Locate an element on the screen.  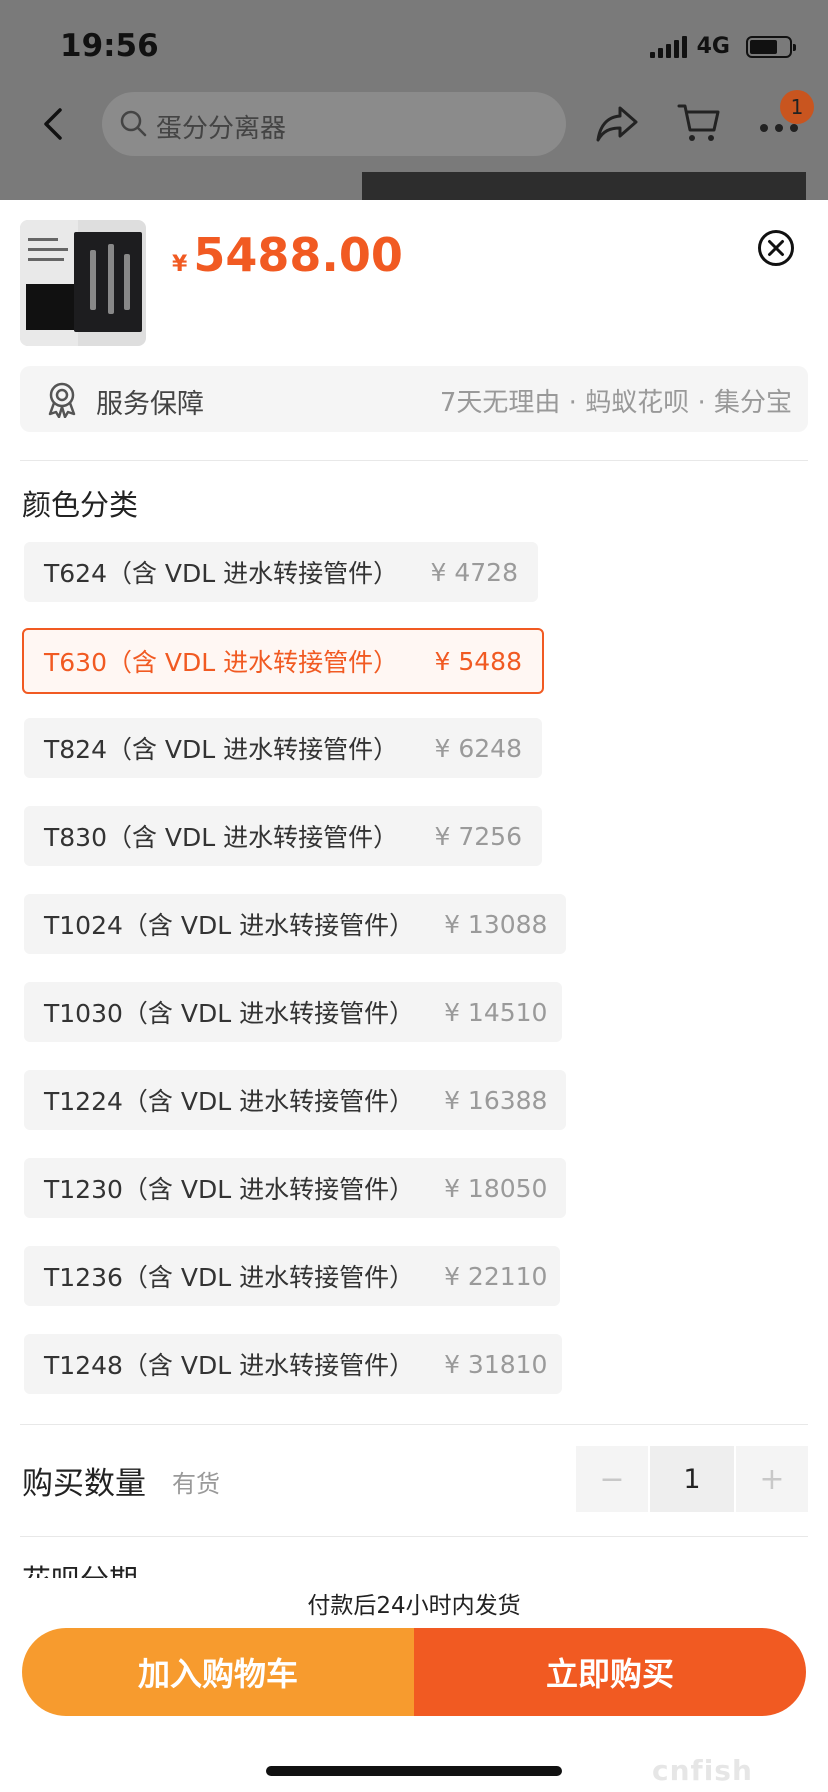
increment-button: + is located at coordinates (772, 1479).